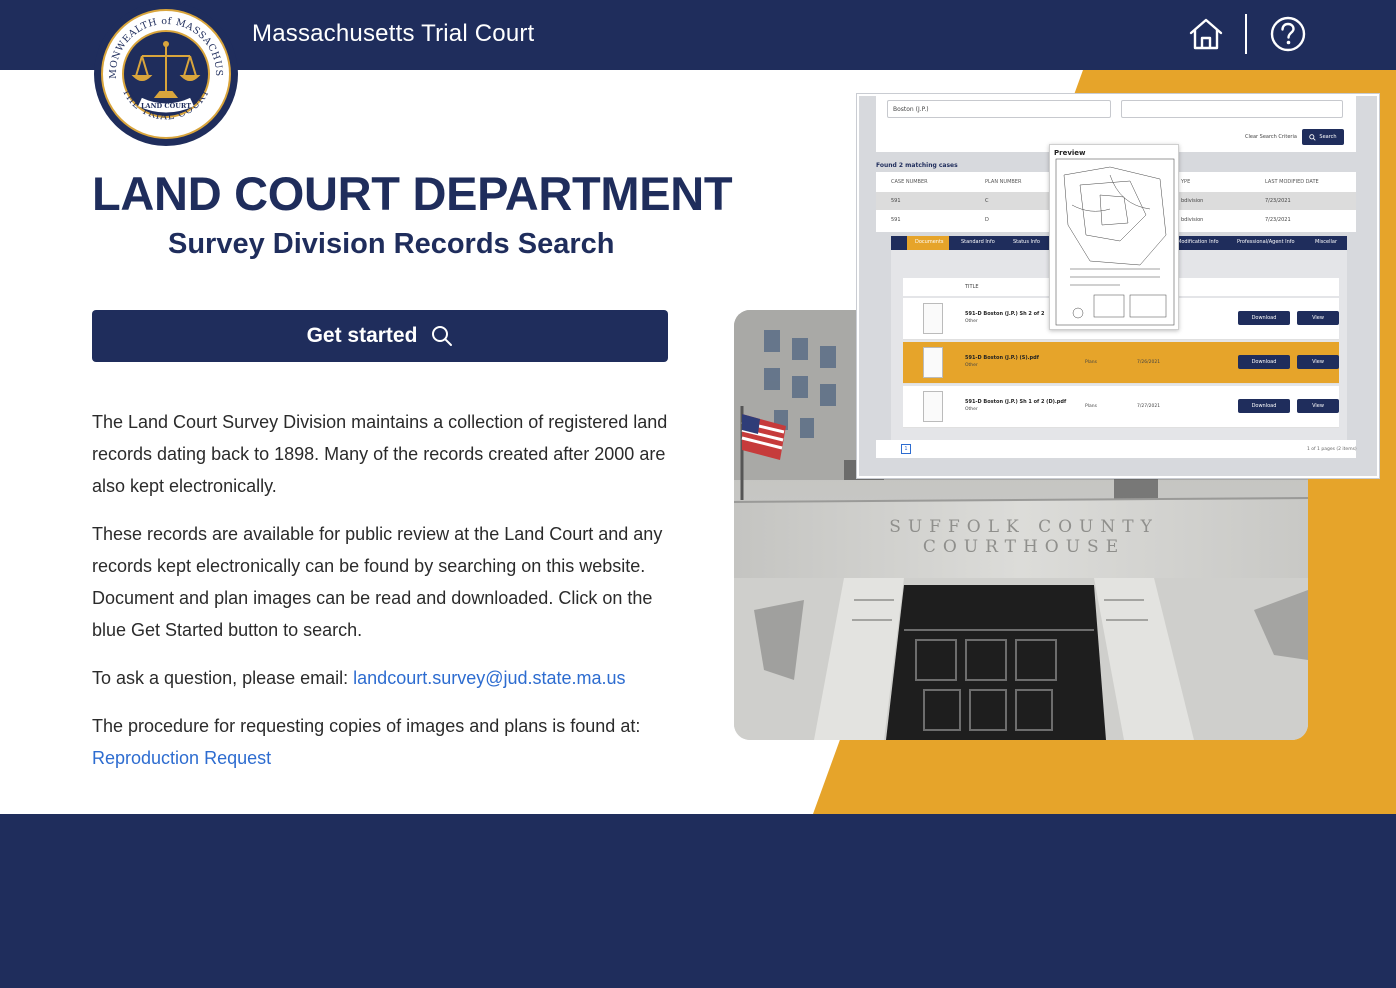  What do you see at coordinates (1271, 137) in the screenshot?
I see `clear-search-criteria-link: Clear Search Criteria` at bounding box center [1271, 137].